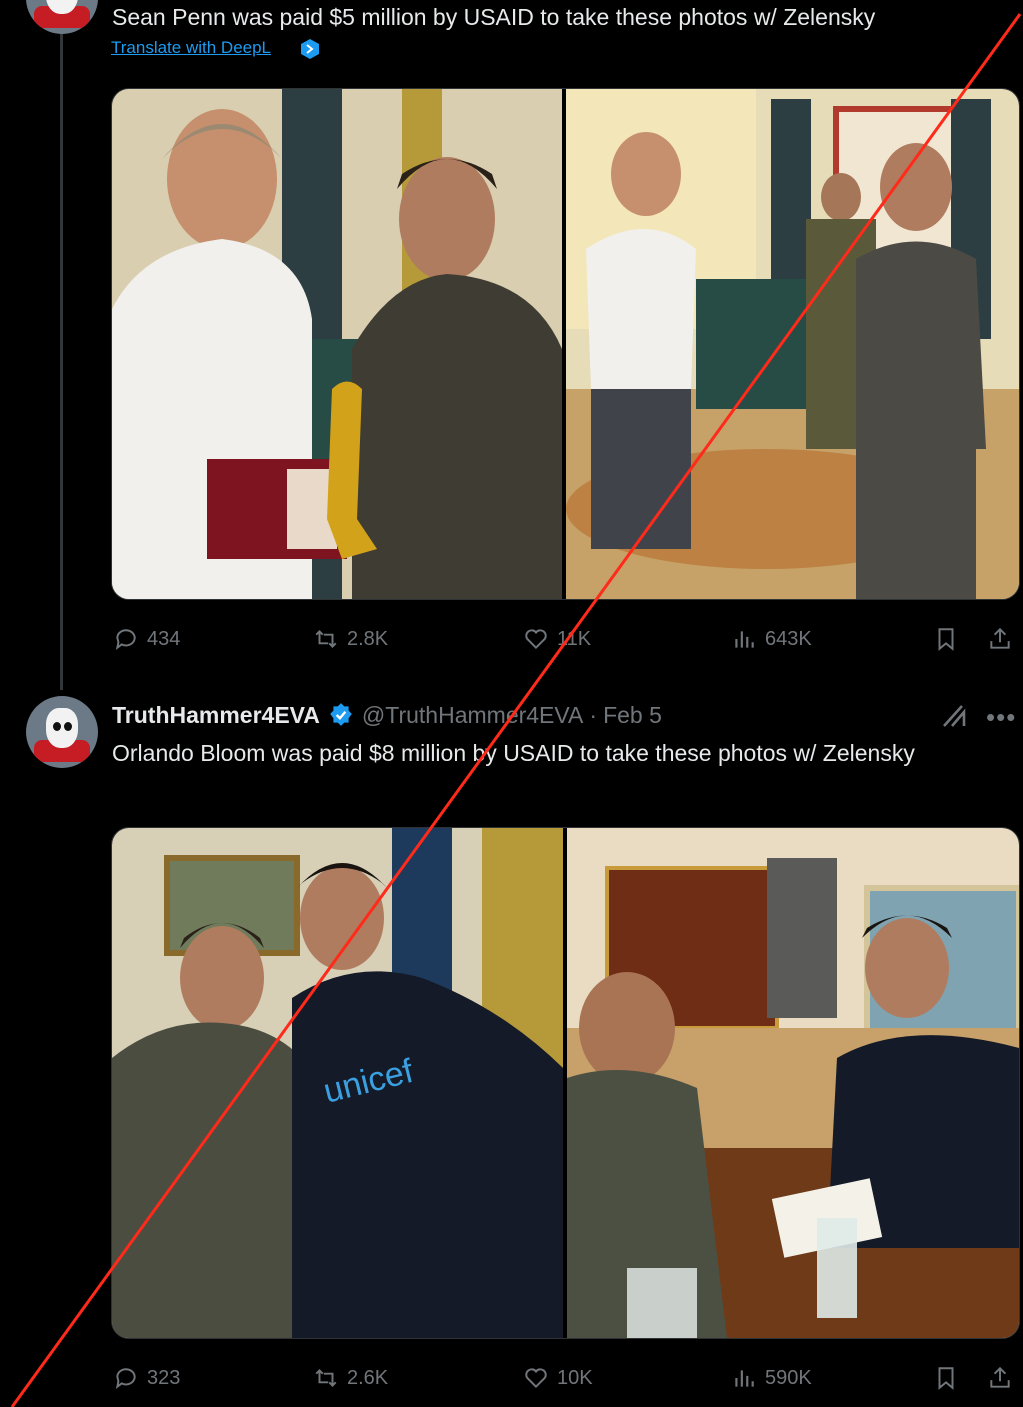 Image resolution: width=1023 pixels, height=1407 pixels. I want to click on tweet-header: TruthHammer4EVA @TruthHammer4EVA · Feb 5, so click(387, 715).